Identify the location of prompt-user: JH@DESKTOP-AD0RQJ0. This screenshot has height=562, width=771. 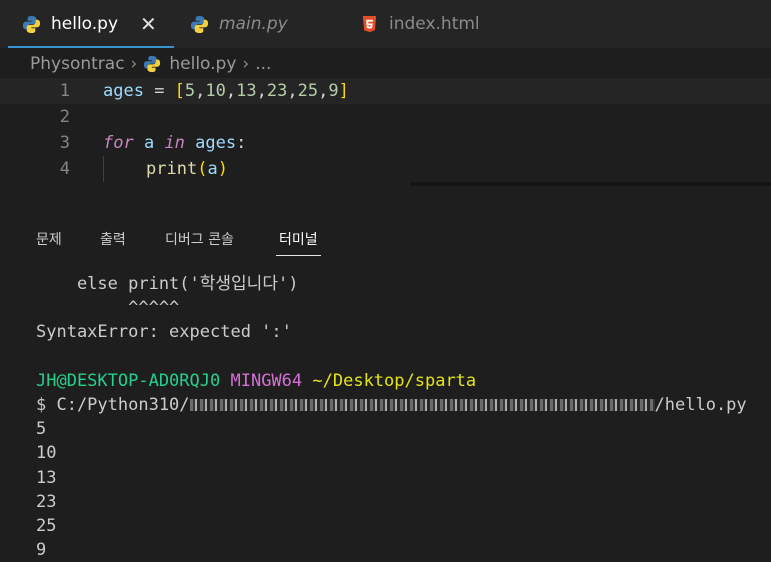
(128, 380).